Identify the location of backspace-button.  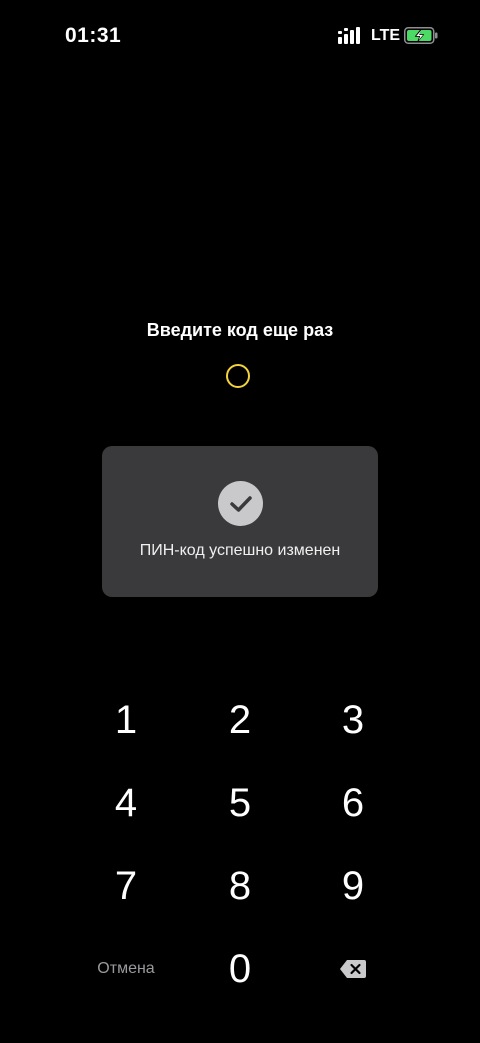
(353, 969).